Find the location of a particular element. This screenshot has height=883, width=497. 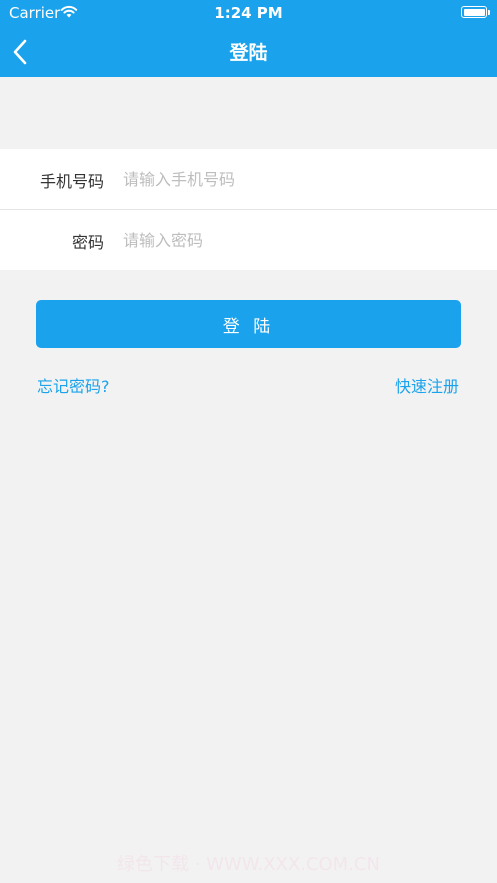

login-form: 手机号码 密码 is located at coordinates (248, 209).